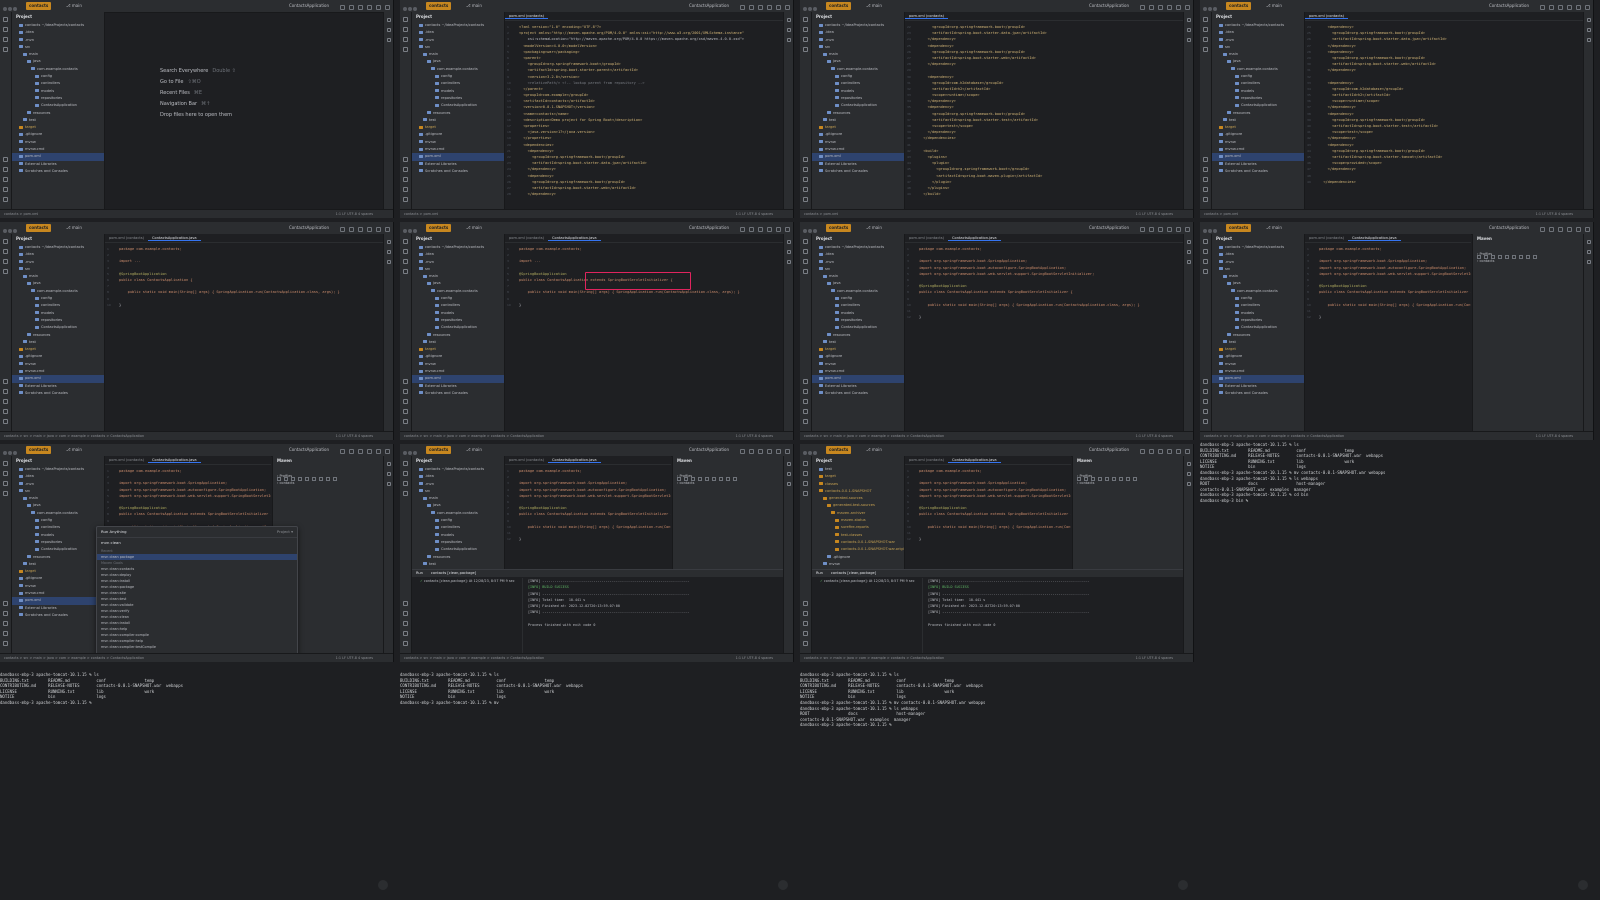 The image size is (1600, 900). Describe the element at coordinates (419, 573) in the screenshot. I see `run-tab: Run` at that location.